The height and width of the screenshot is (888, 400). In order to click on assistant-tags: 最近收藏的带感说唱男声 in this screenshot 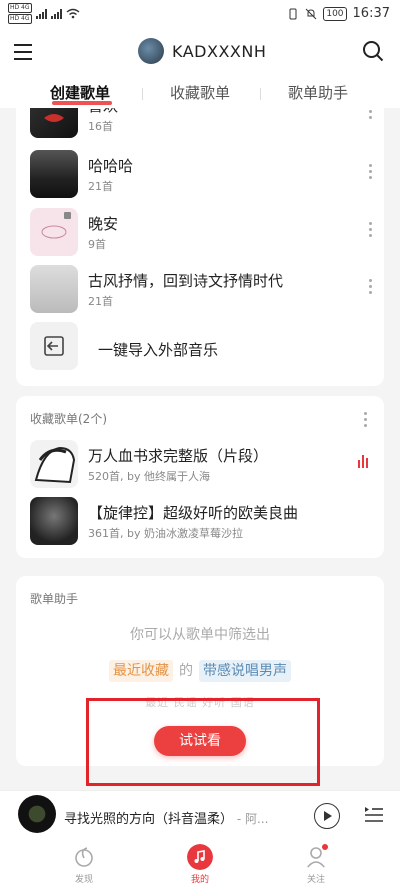, I will do `click(200, 671)`.